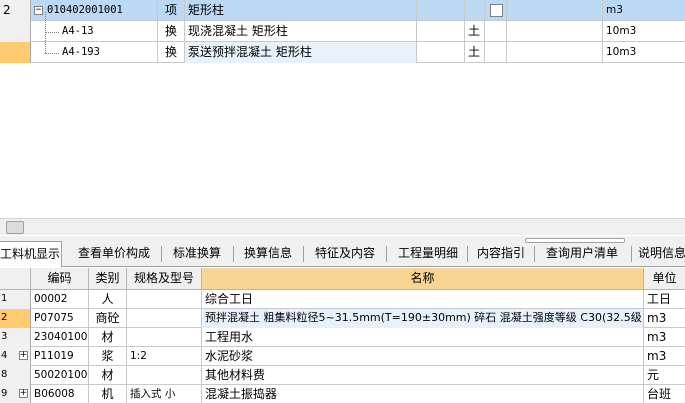 Image resolution: width=685 pixels, height=403 pixels. Describe the element at coordinates (342, 226) in the screenshot. I see `horizontal-scrollbar` at that location.